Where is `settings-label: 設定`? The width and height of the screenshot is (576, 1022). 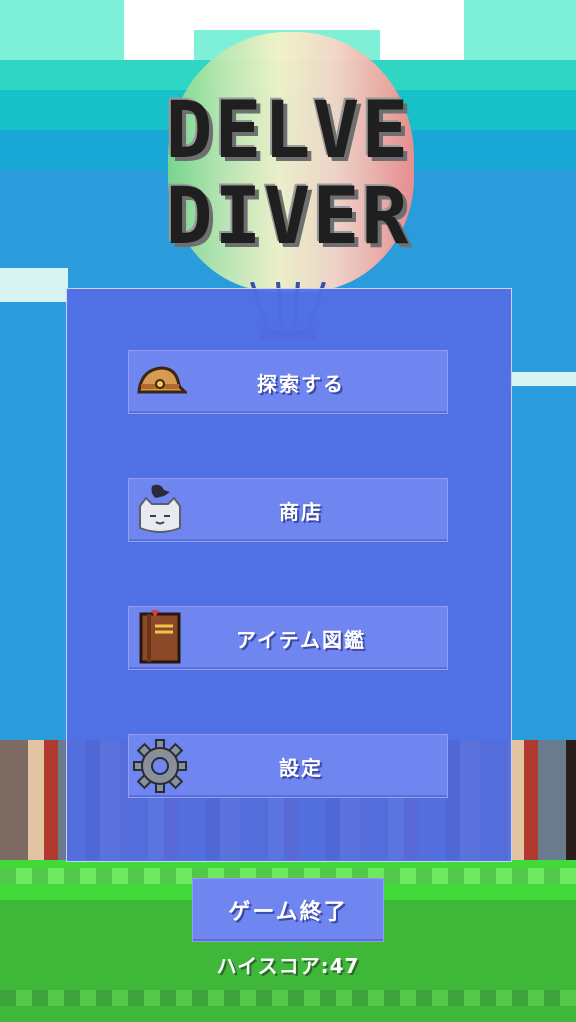 settings-label: 設定 is located at coordinates (301, 767).